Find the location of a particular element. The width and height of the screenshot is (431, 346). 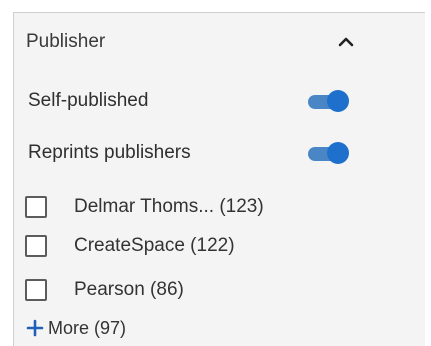

publisher-option-createspace: CreateSpace (122) is located at coordinates (130, 246).